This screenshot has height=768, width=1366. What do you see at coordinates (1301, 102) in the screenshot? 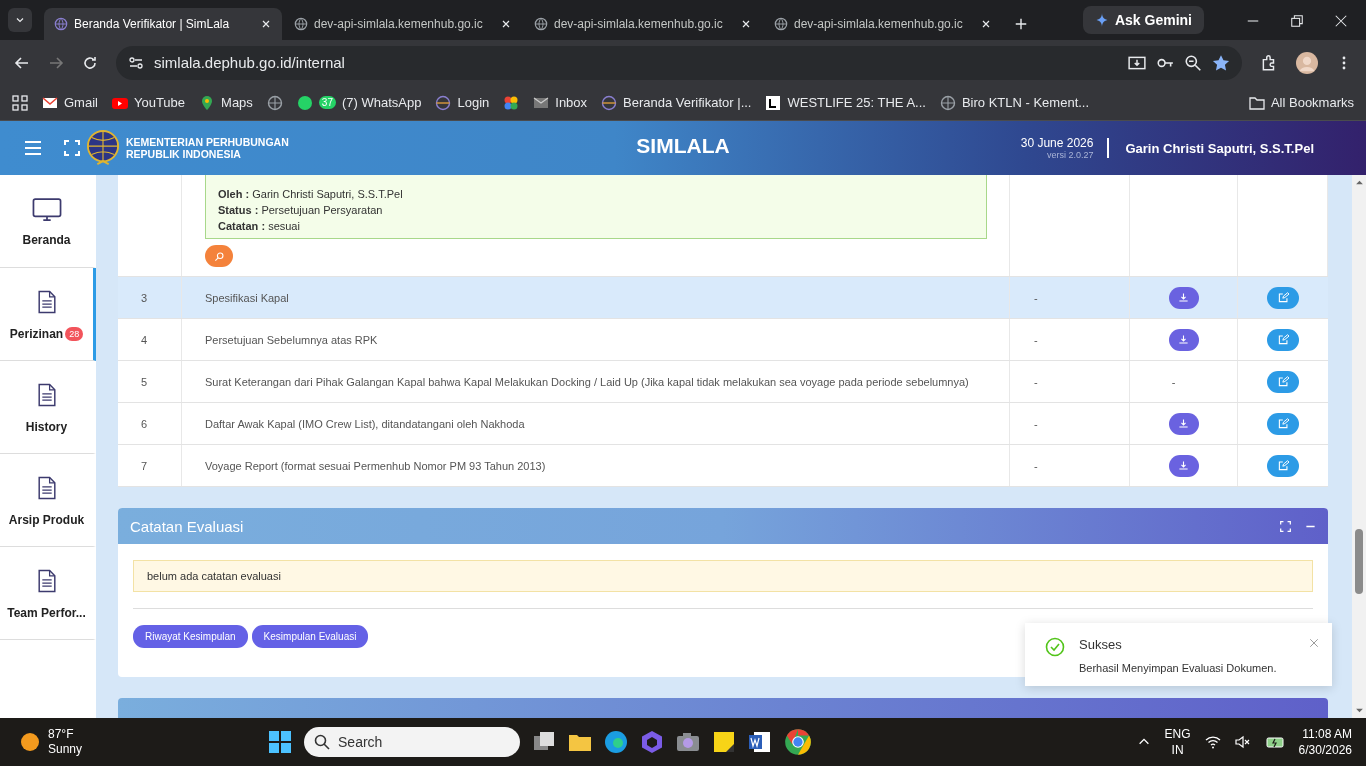
I see `all-bookmarks-button: All Bookmarks` at bounding box center [1301, 102].